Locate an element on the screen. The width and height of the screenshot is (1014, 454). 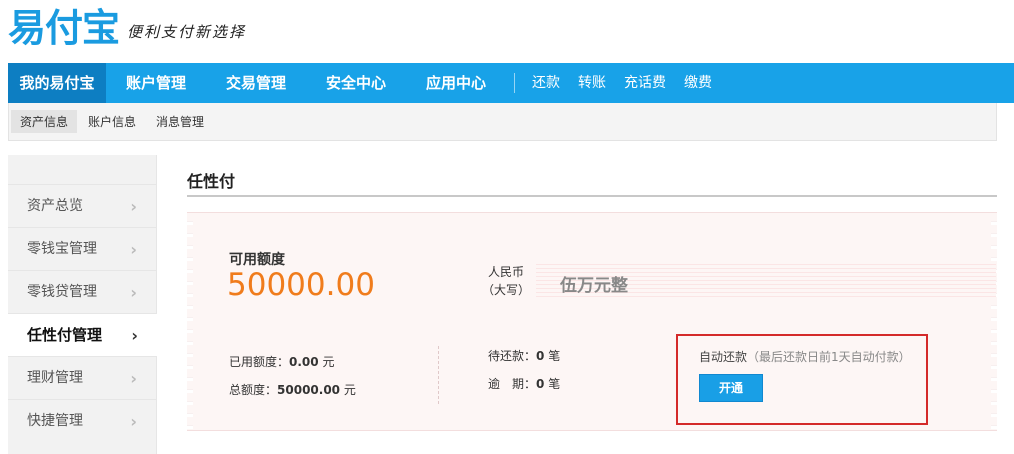
pending-repayments-unit: 笔 is located at coordinates (554, 356).